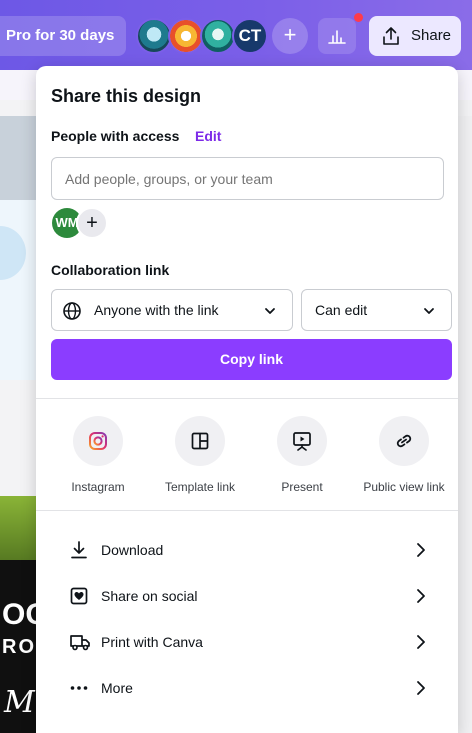 This screenshot has height=733, width=472. I want to click on menu-item-label: More, so click(117, 688).